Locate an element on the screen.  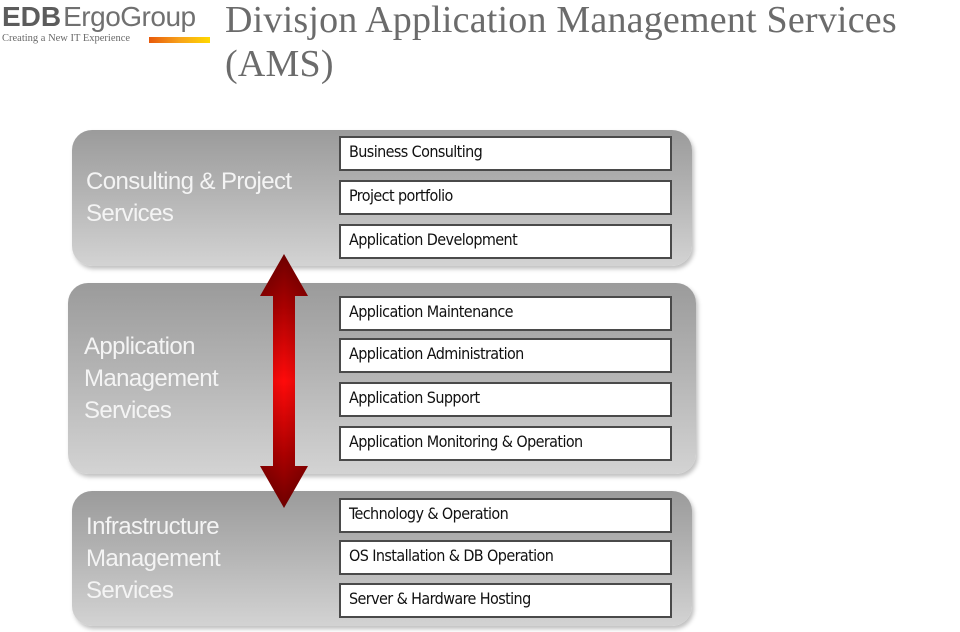
logo-brand-light: ErgoGroup is located at coordinates (129, 16).